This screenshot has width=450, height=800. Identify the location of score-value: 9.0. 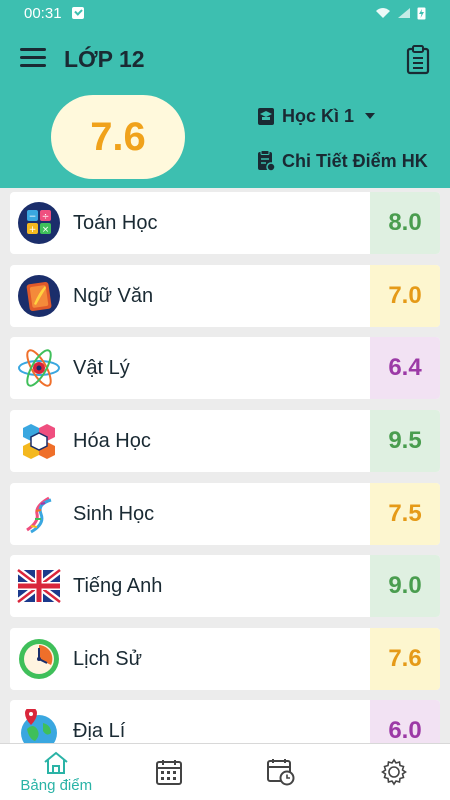
(405, 585).